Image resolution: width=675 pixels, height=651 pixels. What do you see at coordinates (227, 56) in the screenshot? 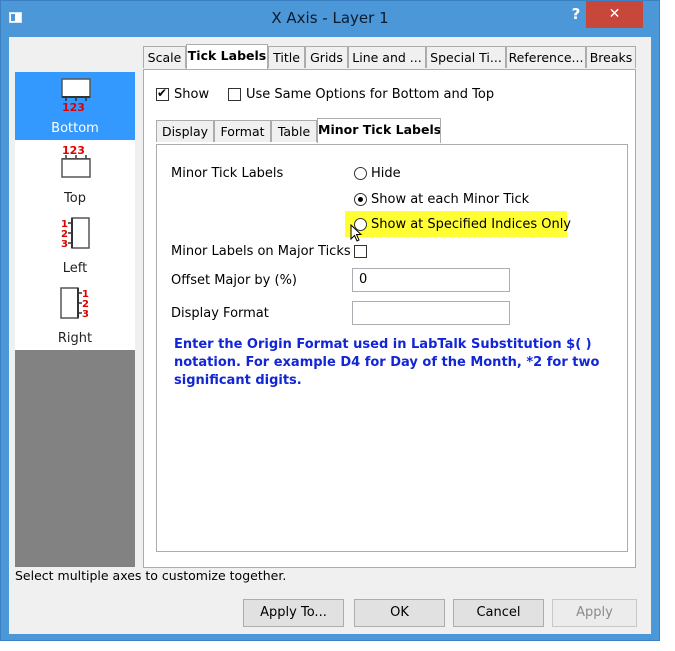
I see `tab-tick-labels: Tick Labels` at bounding box center [227, 56].